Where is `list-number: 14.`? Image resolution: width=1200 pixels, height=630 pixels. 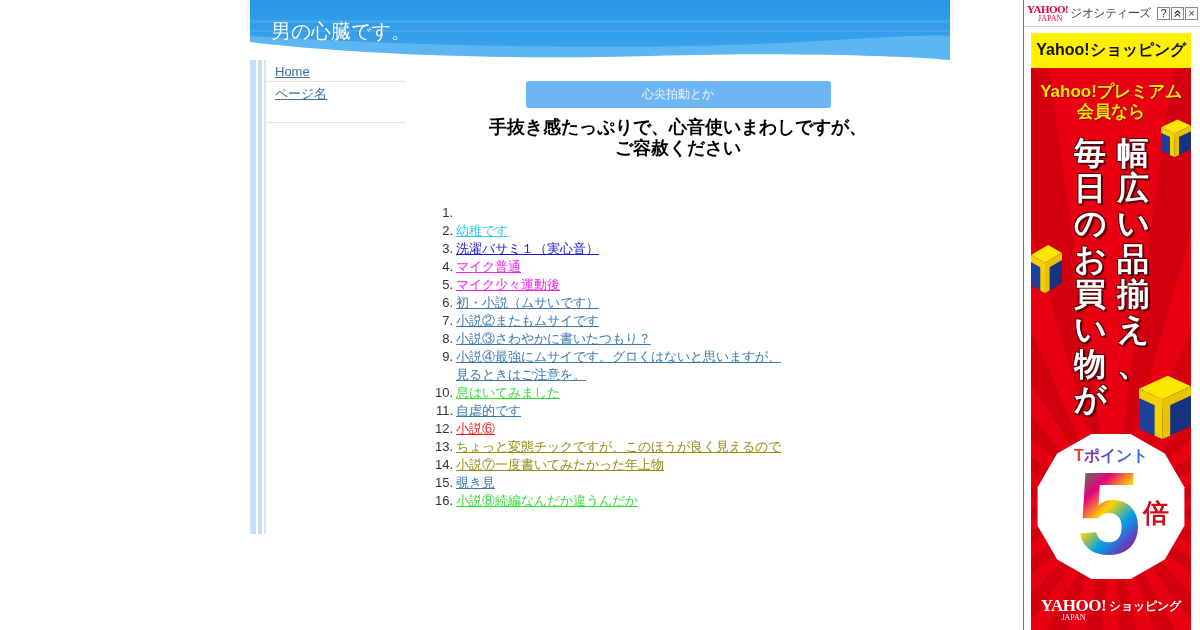
list-number: 14. is located at coordinates (443, 465).